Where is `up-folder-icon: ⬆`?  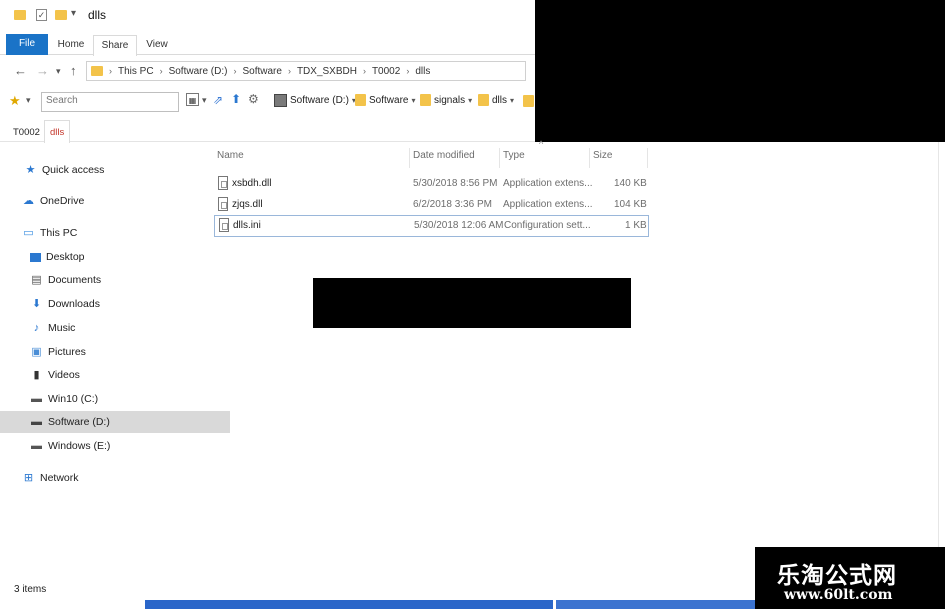
up-folder-icon: ⬆ is located at coordinates (236, 99).